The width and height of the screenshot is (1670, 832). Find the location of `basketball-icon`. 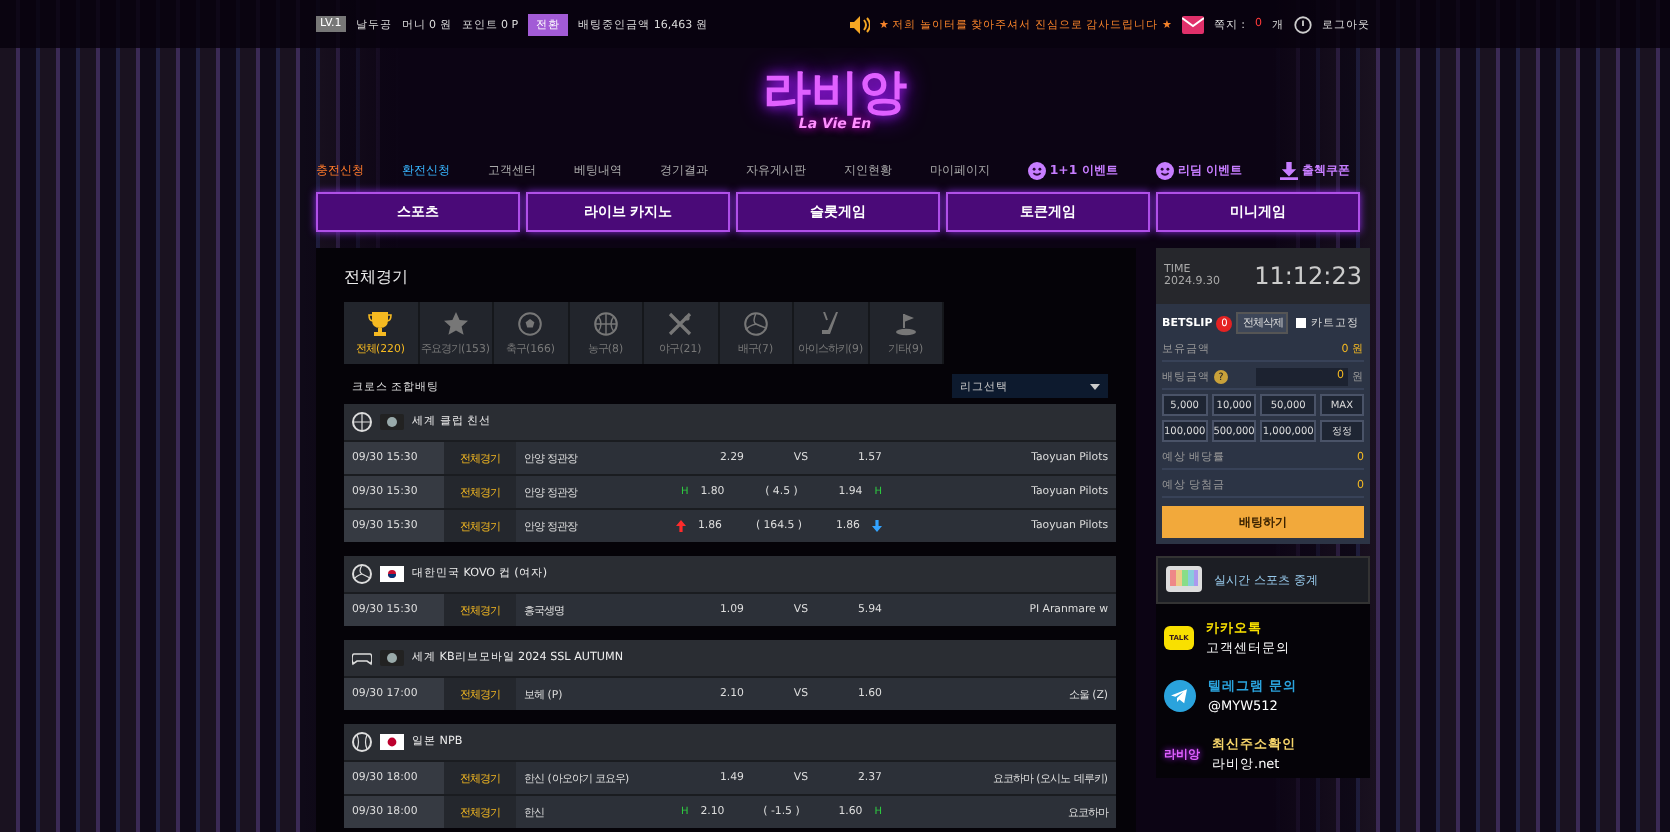

basketball-icon is located at coordinates (605, 323).